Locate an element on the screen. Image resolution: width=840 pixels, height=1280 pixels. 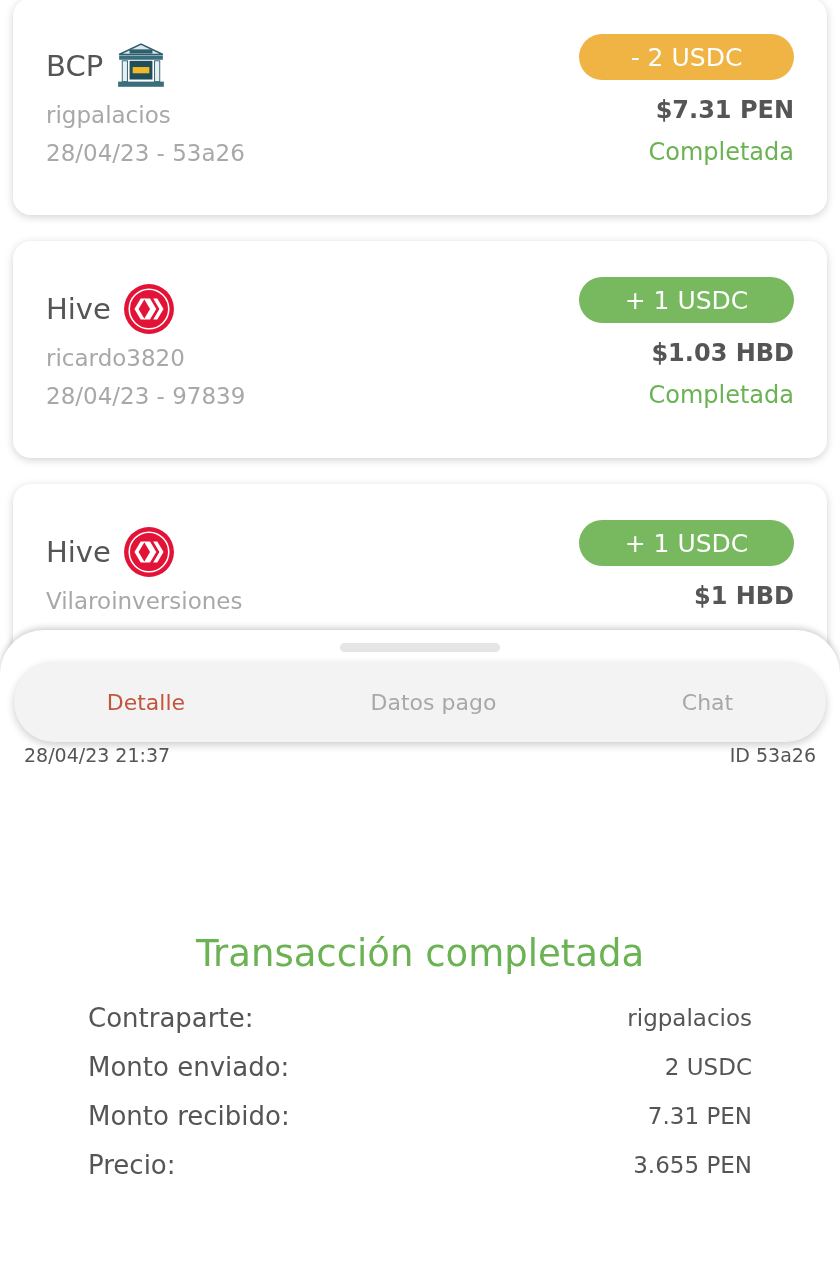
transaction-datetime: 28/04/23 21:37 is located at coordinates (97, 755).